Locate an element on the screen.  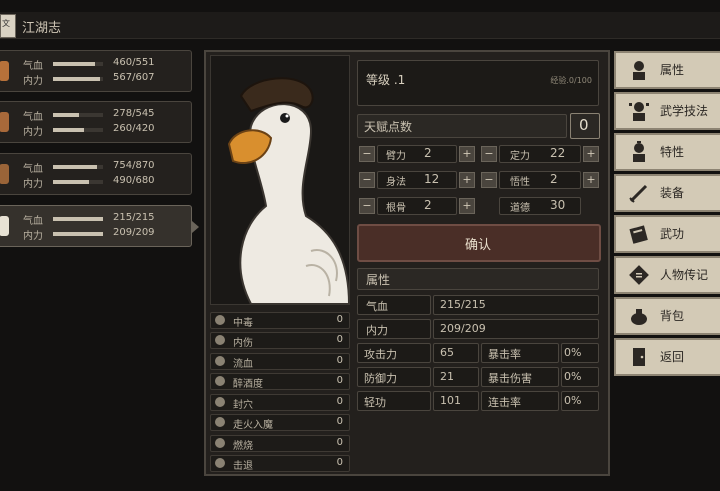
menu-back: 返回 is located at coordinates (667, 357).